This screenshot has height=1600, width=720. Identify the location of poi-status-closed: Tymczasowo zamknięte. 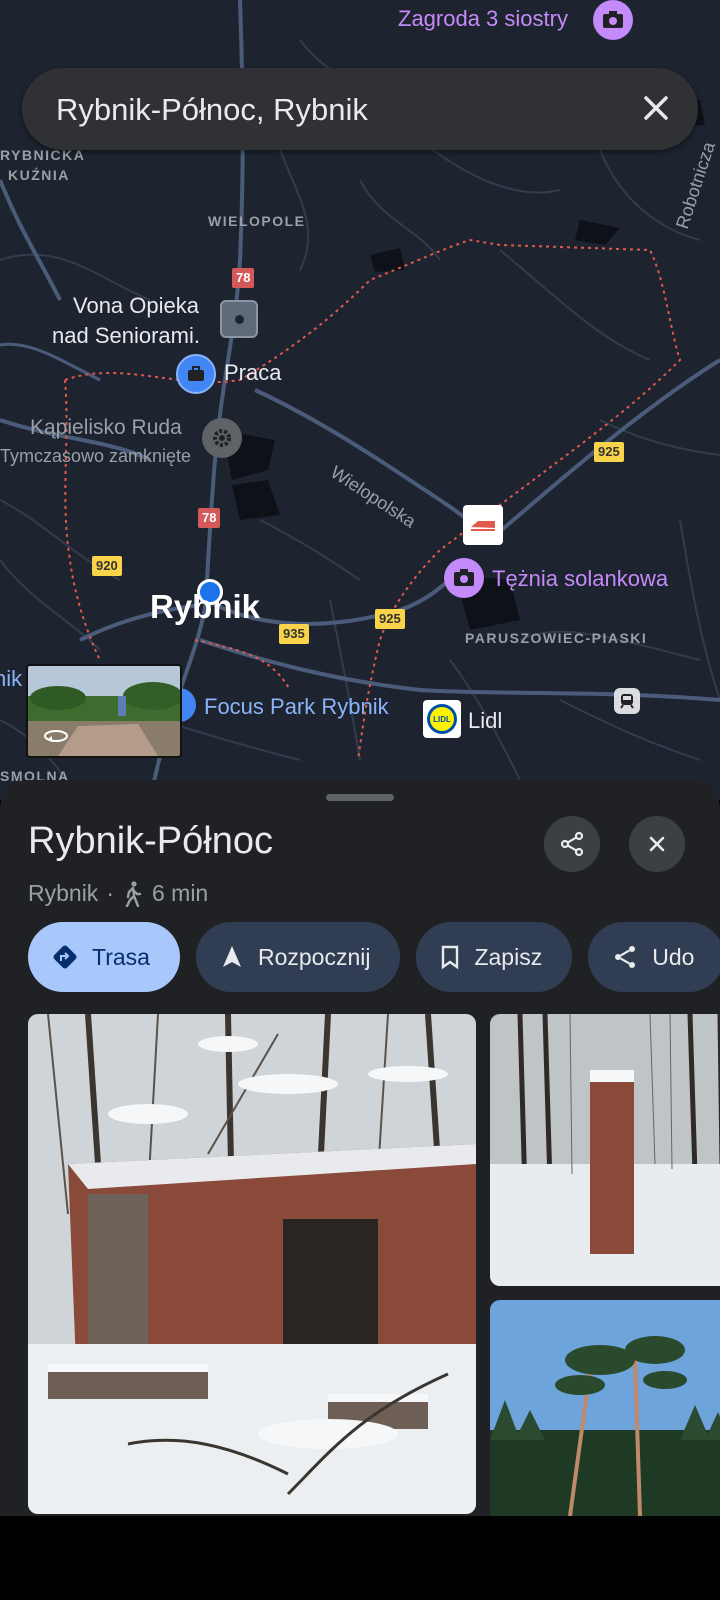
(96, 456).